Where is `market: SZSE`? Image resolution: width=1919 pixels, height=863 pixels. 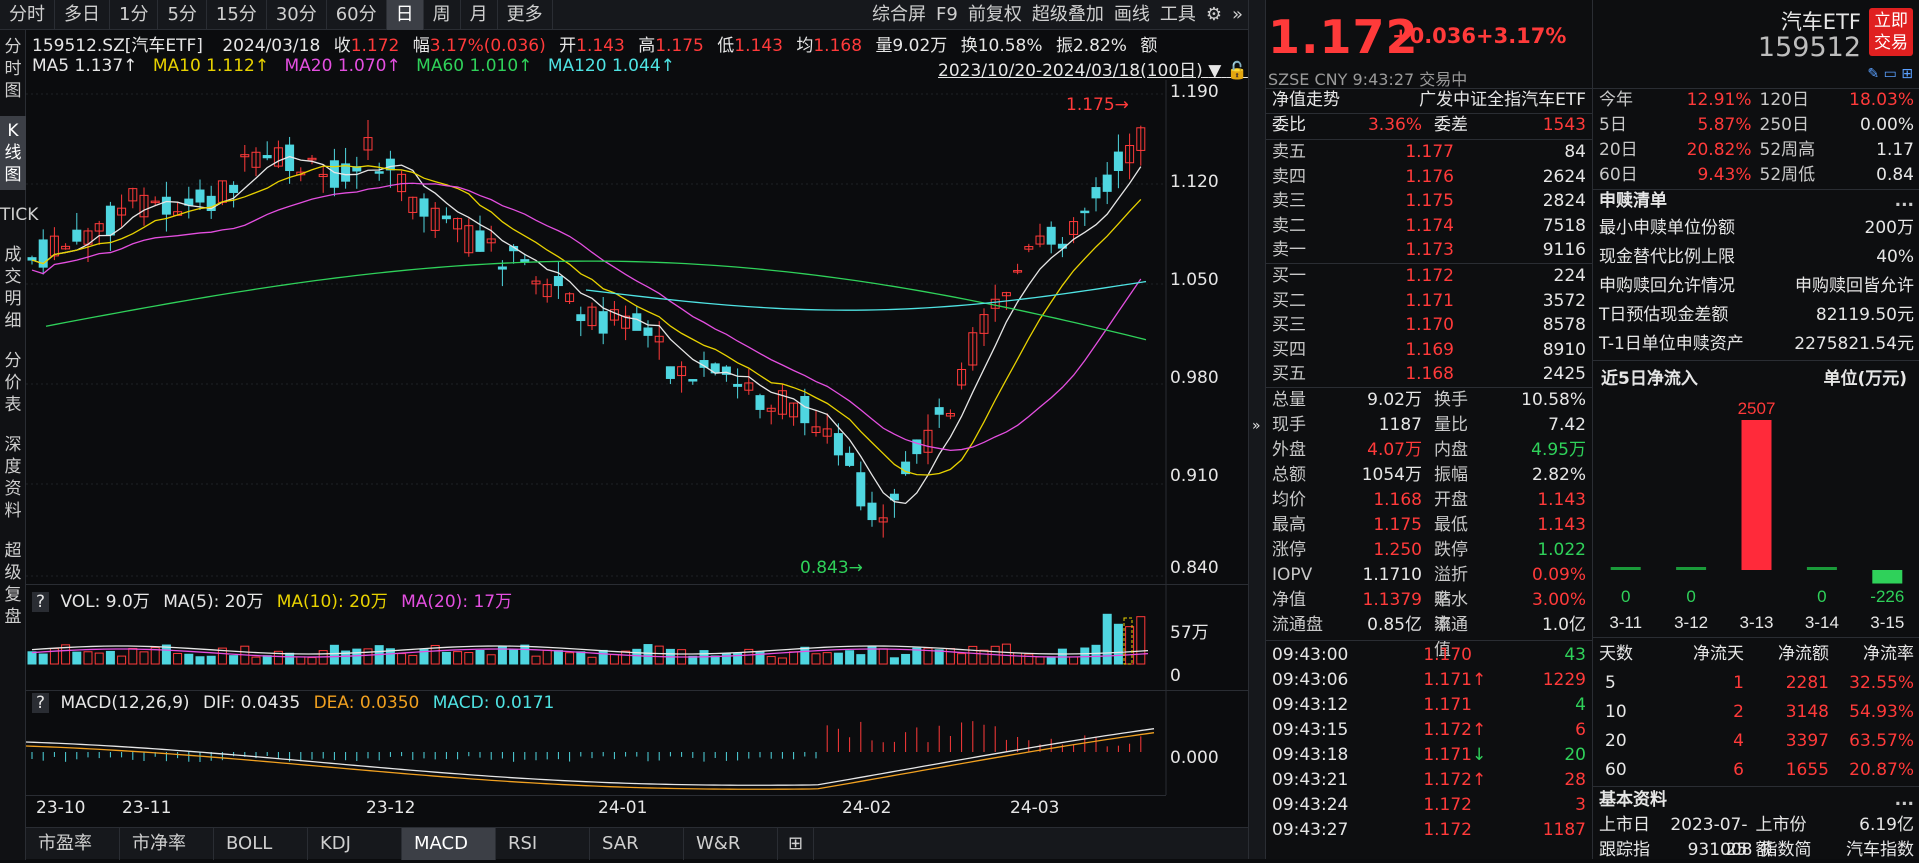 market: SZSE is located at coordinates (1289, 79).